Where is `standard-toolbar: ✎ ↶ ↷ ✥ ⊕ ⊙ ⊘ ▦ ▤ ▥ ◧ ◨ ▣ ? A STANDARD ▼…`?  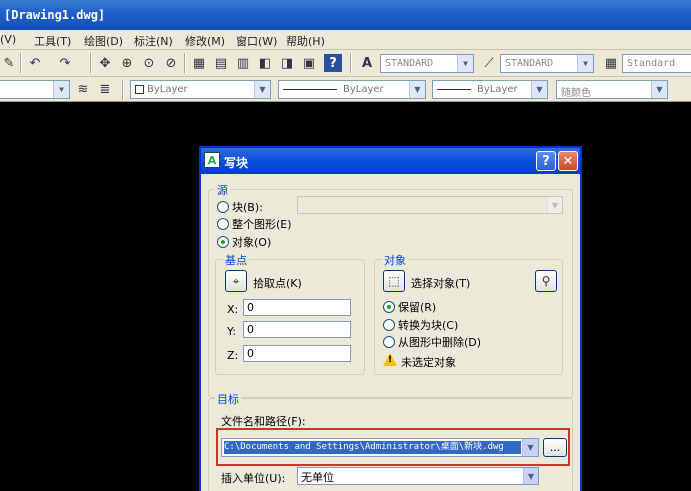
standard-toolbar: ✎ ↶ ↷ ✥ ⊕ ⊙ ⊘ ▦ ▤ ▥ ◧ ◨ ▣ ? A STANDARD ▼… is located at coordinates (345, 63).